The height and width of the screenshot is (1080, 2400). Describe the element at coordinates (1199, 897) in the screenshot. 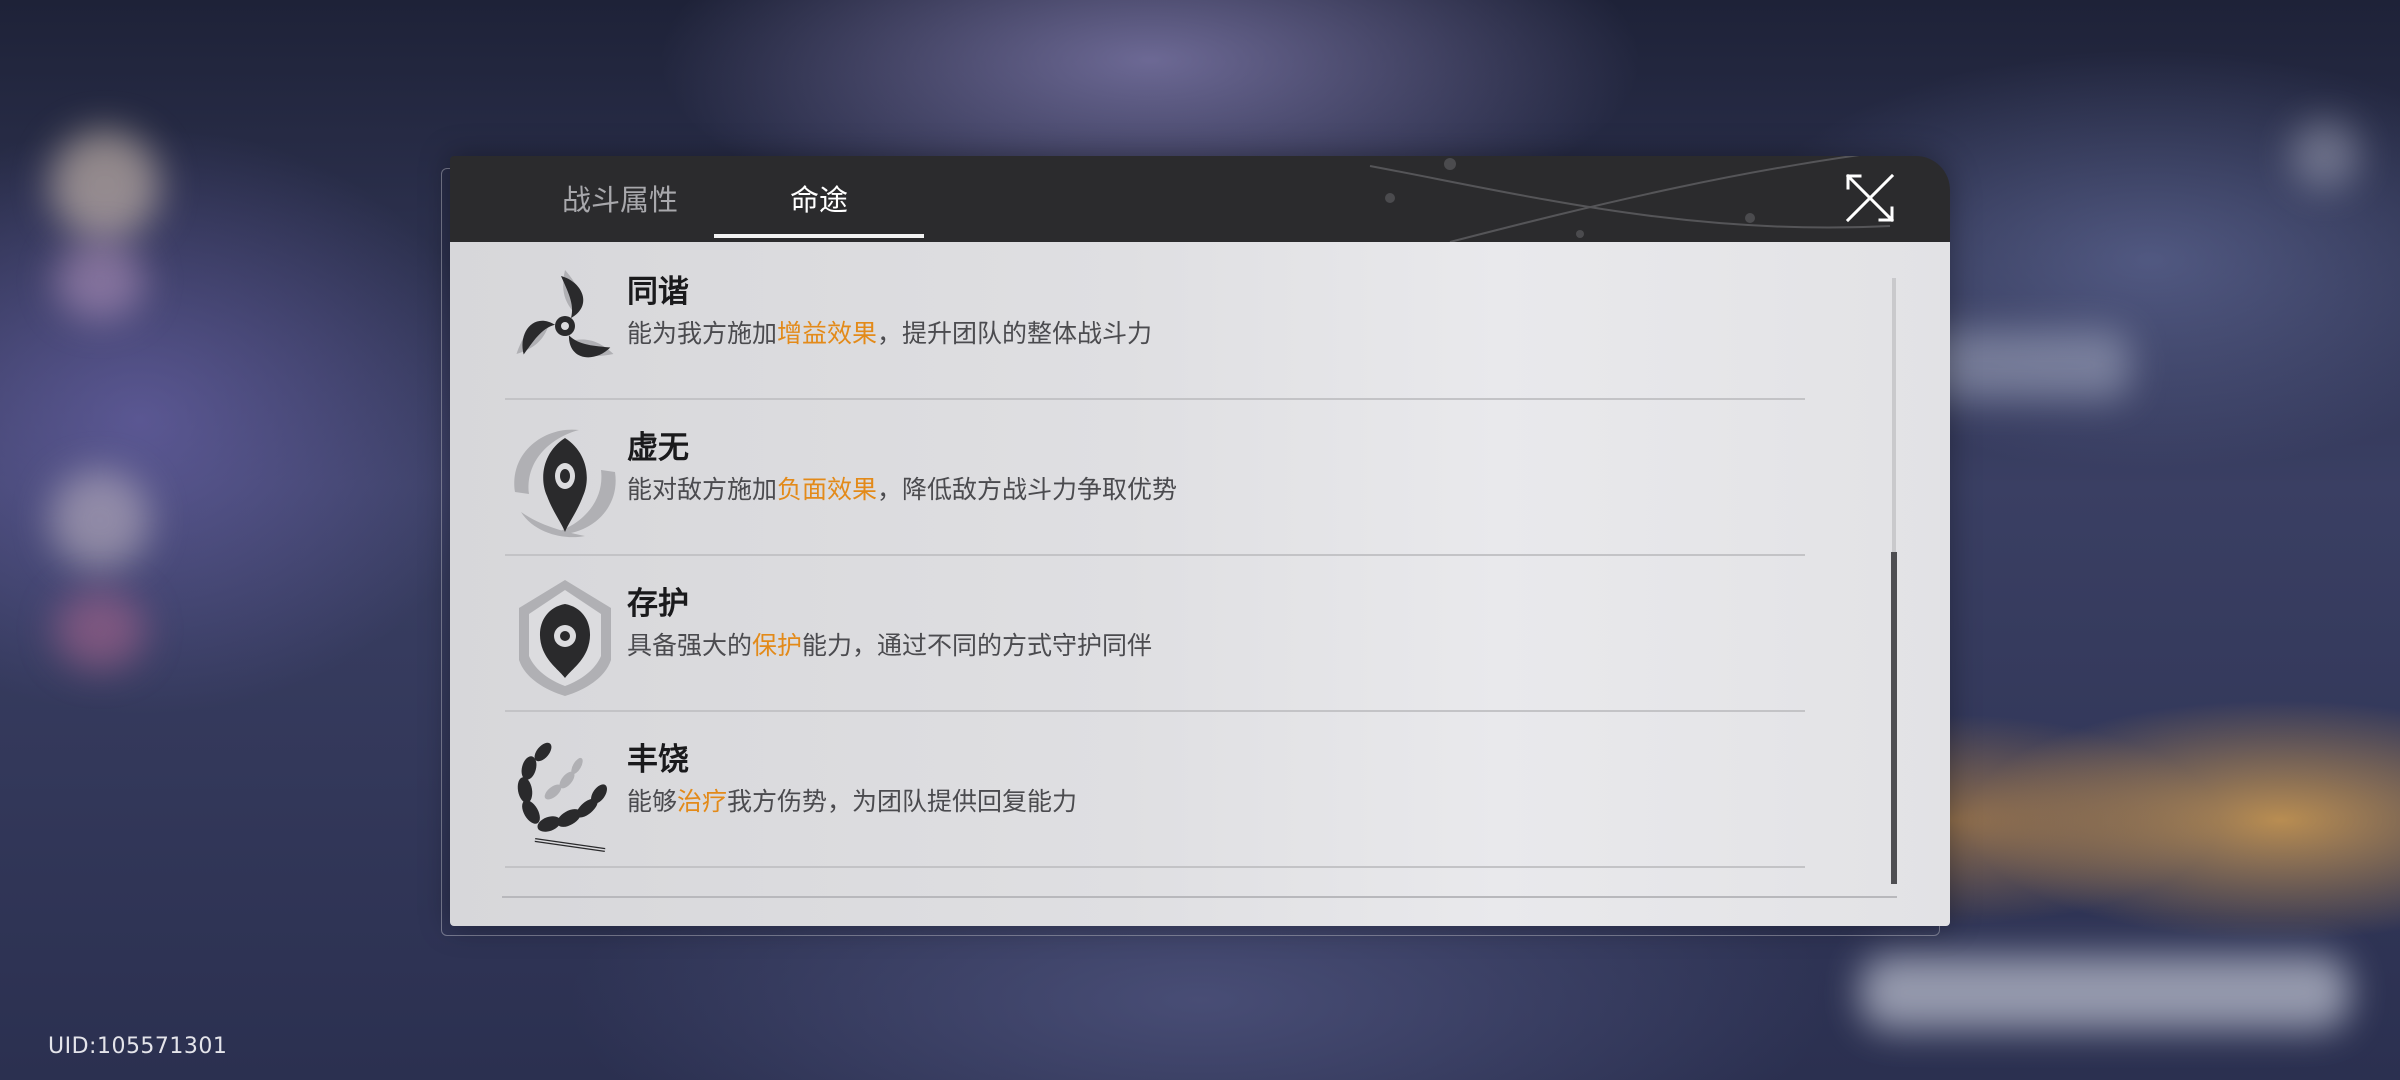

I see `list-bottom-divider` at that location.